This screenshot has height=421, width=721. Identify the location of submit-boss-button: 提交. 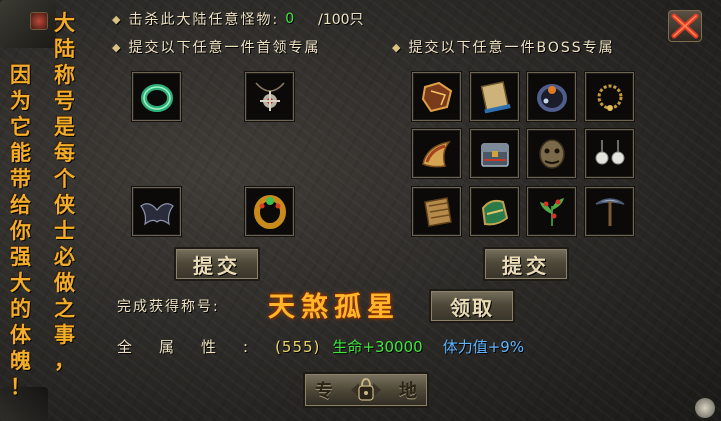
(526, 264).